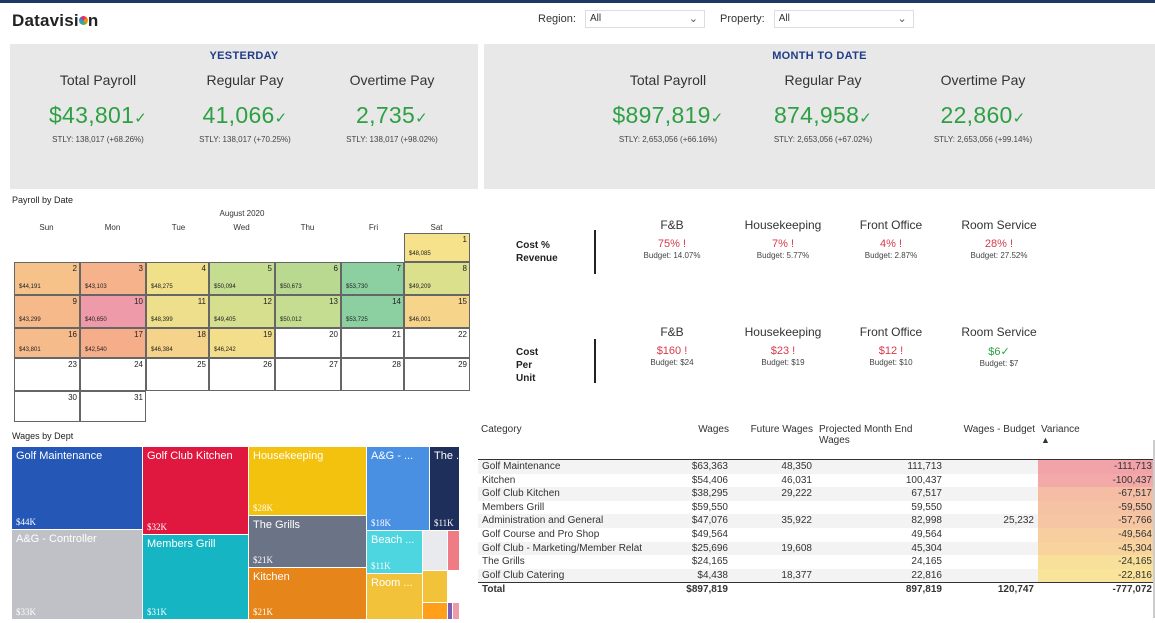 This screenshot has width=1155, height=623. What do you see at coordinates (923, 480) in the screenshot?
I see `cell-projected: 100,437` at bounding box center [923, 480].